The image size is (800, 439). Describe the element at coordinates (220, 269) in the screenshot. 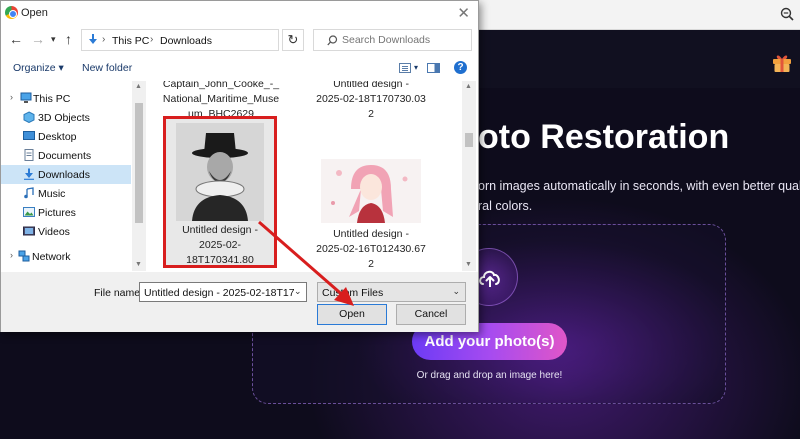

I see `file-name-line: 7` at that location.